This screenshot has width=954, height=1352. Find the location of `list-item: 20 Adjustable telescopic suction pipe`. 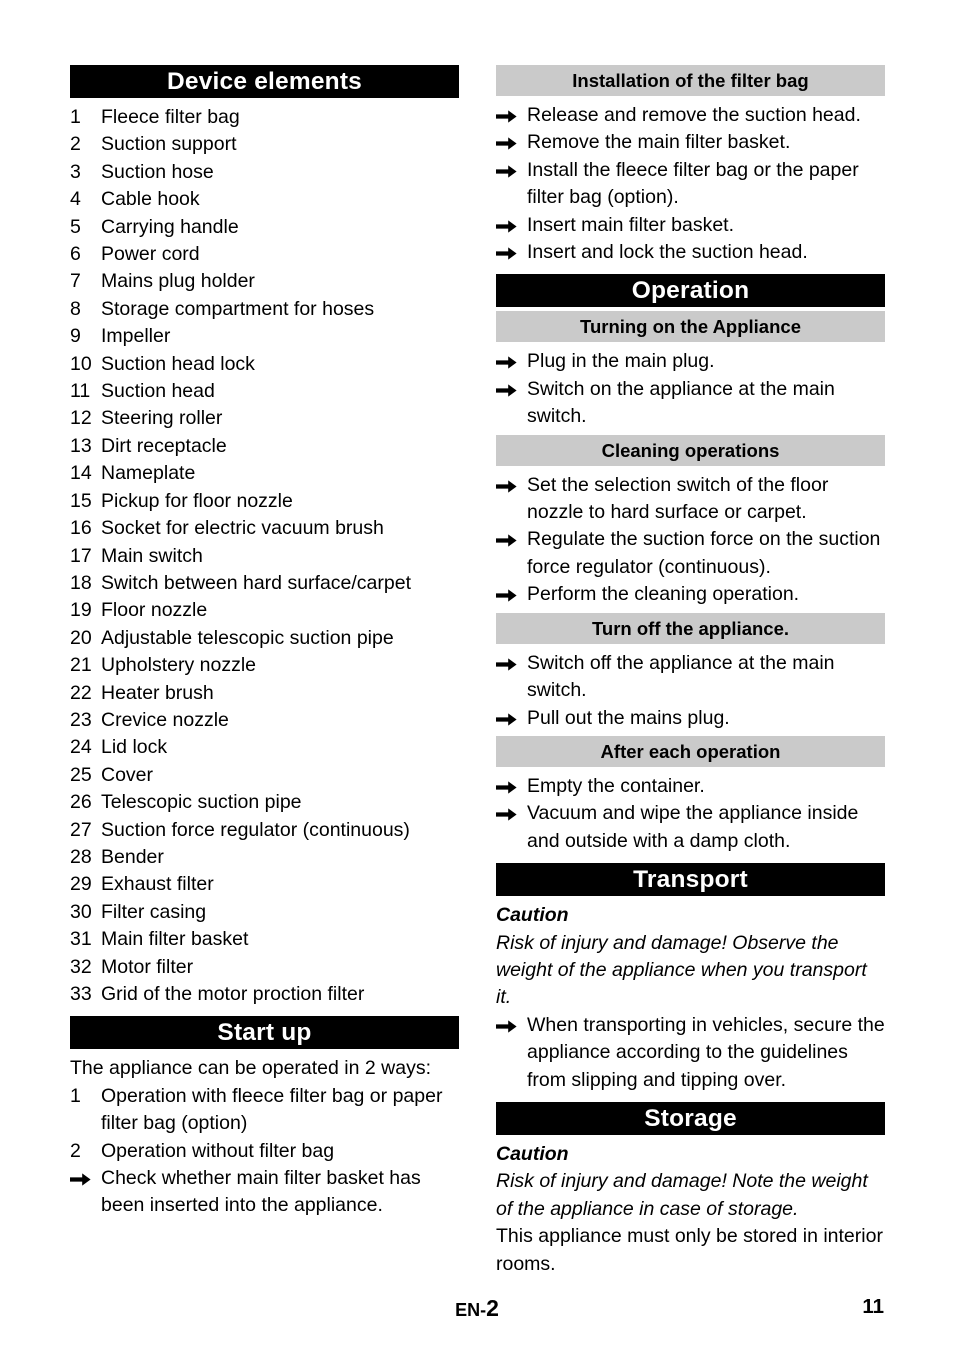

list-item: 20 Adjustable telescopic suction pipe is located at coordinates (264, 638).